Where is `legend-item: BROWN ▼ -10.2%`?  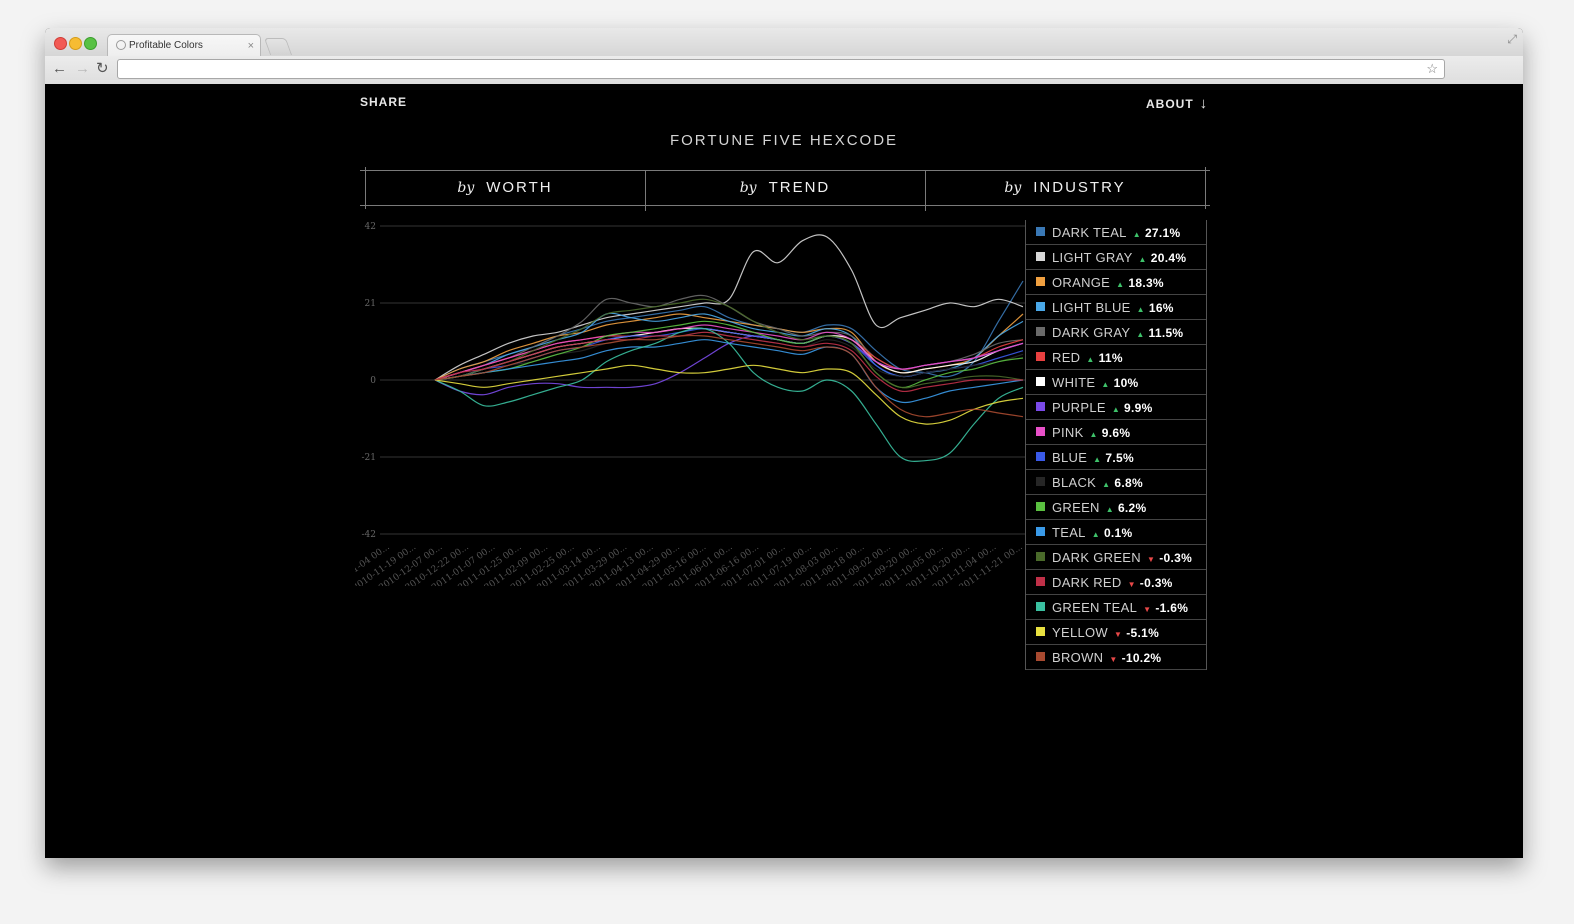
legend-item: BROWN ▼ -10.2% is located at coordinates (1116, 657).